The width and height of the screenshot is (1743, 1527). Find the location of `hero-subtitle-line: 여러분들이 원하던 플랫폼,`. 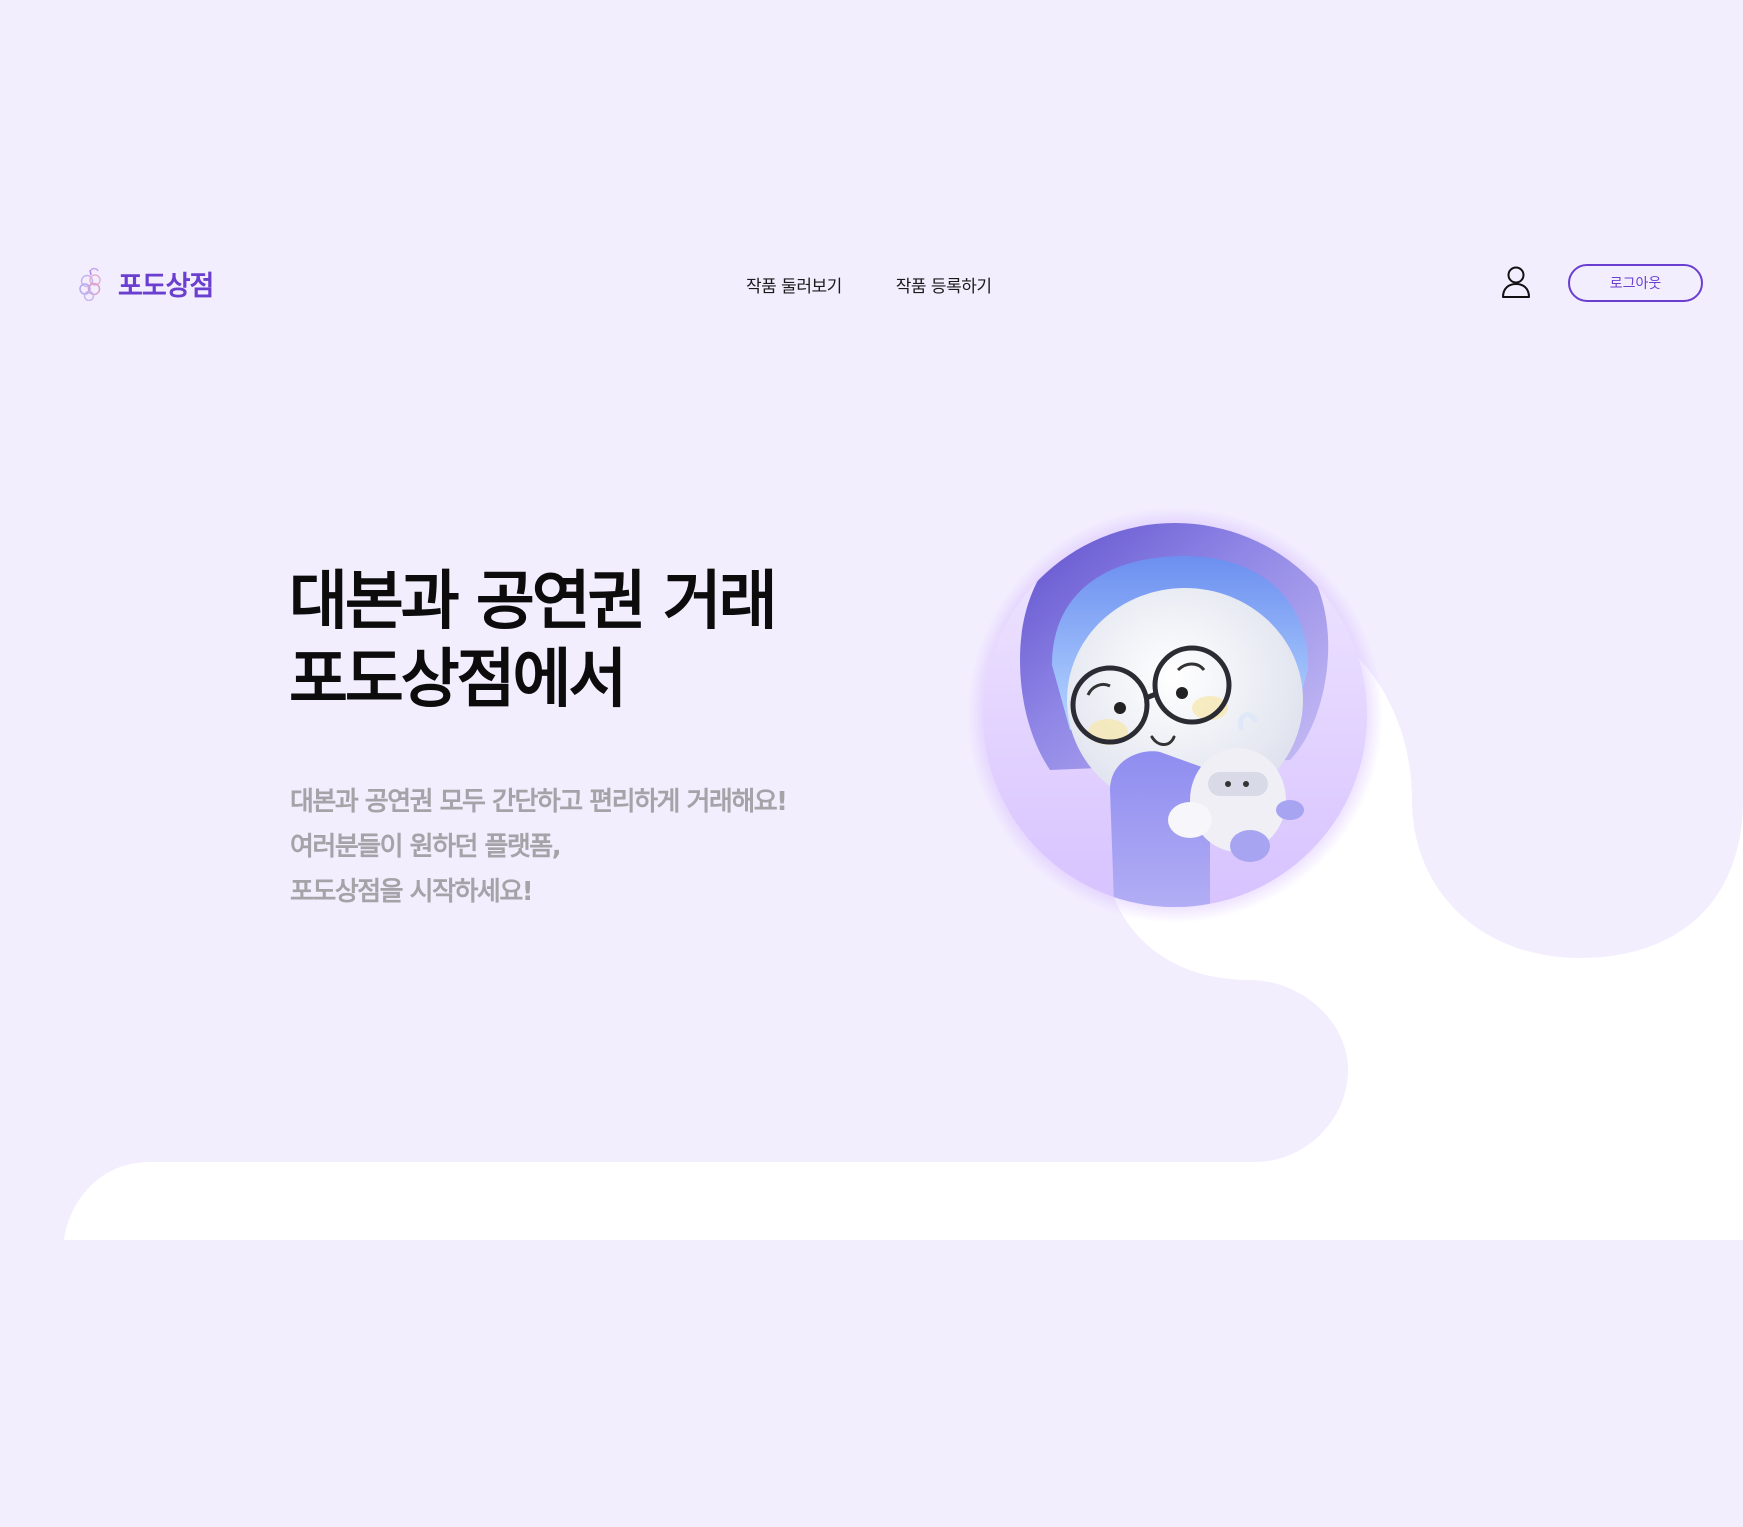

hero-subtitle-line: 여러분들이 원하던 플랫폼, is located at coordinates (426, 847).